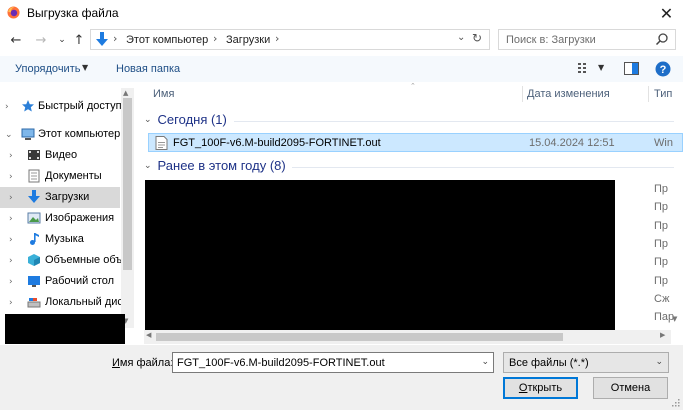  Describe the element at coordinates (80, 106) in the screenshot. I see `sidebar-item-label: Быстрый доступ` at that location.